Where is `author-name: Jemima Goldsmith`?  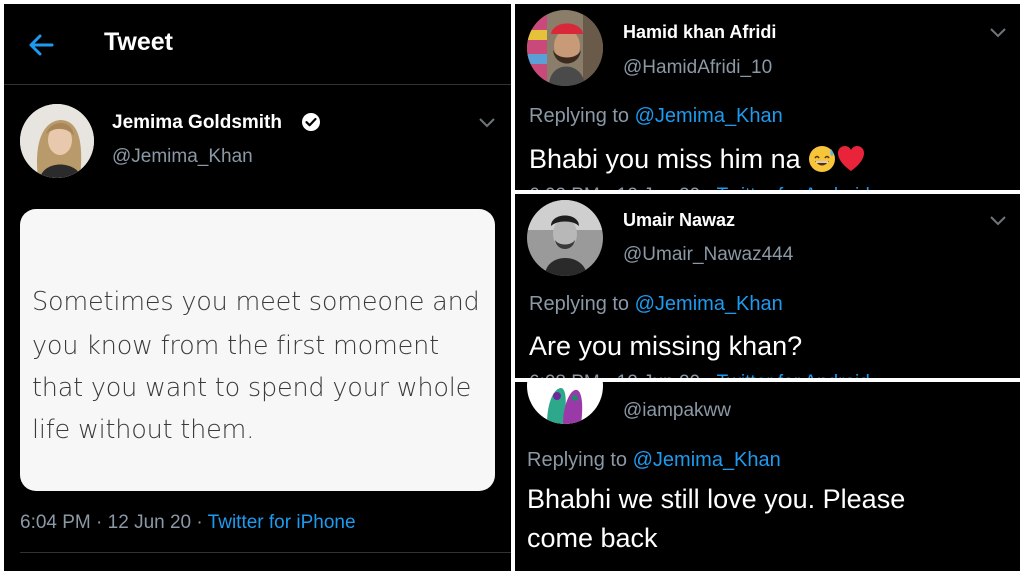 author-name: Jemima Goldsmith is located at coordinates (197, 123).